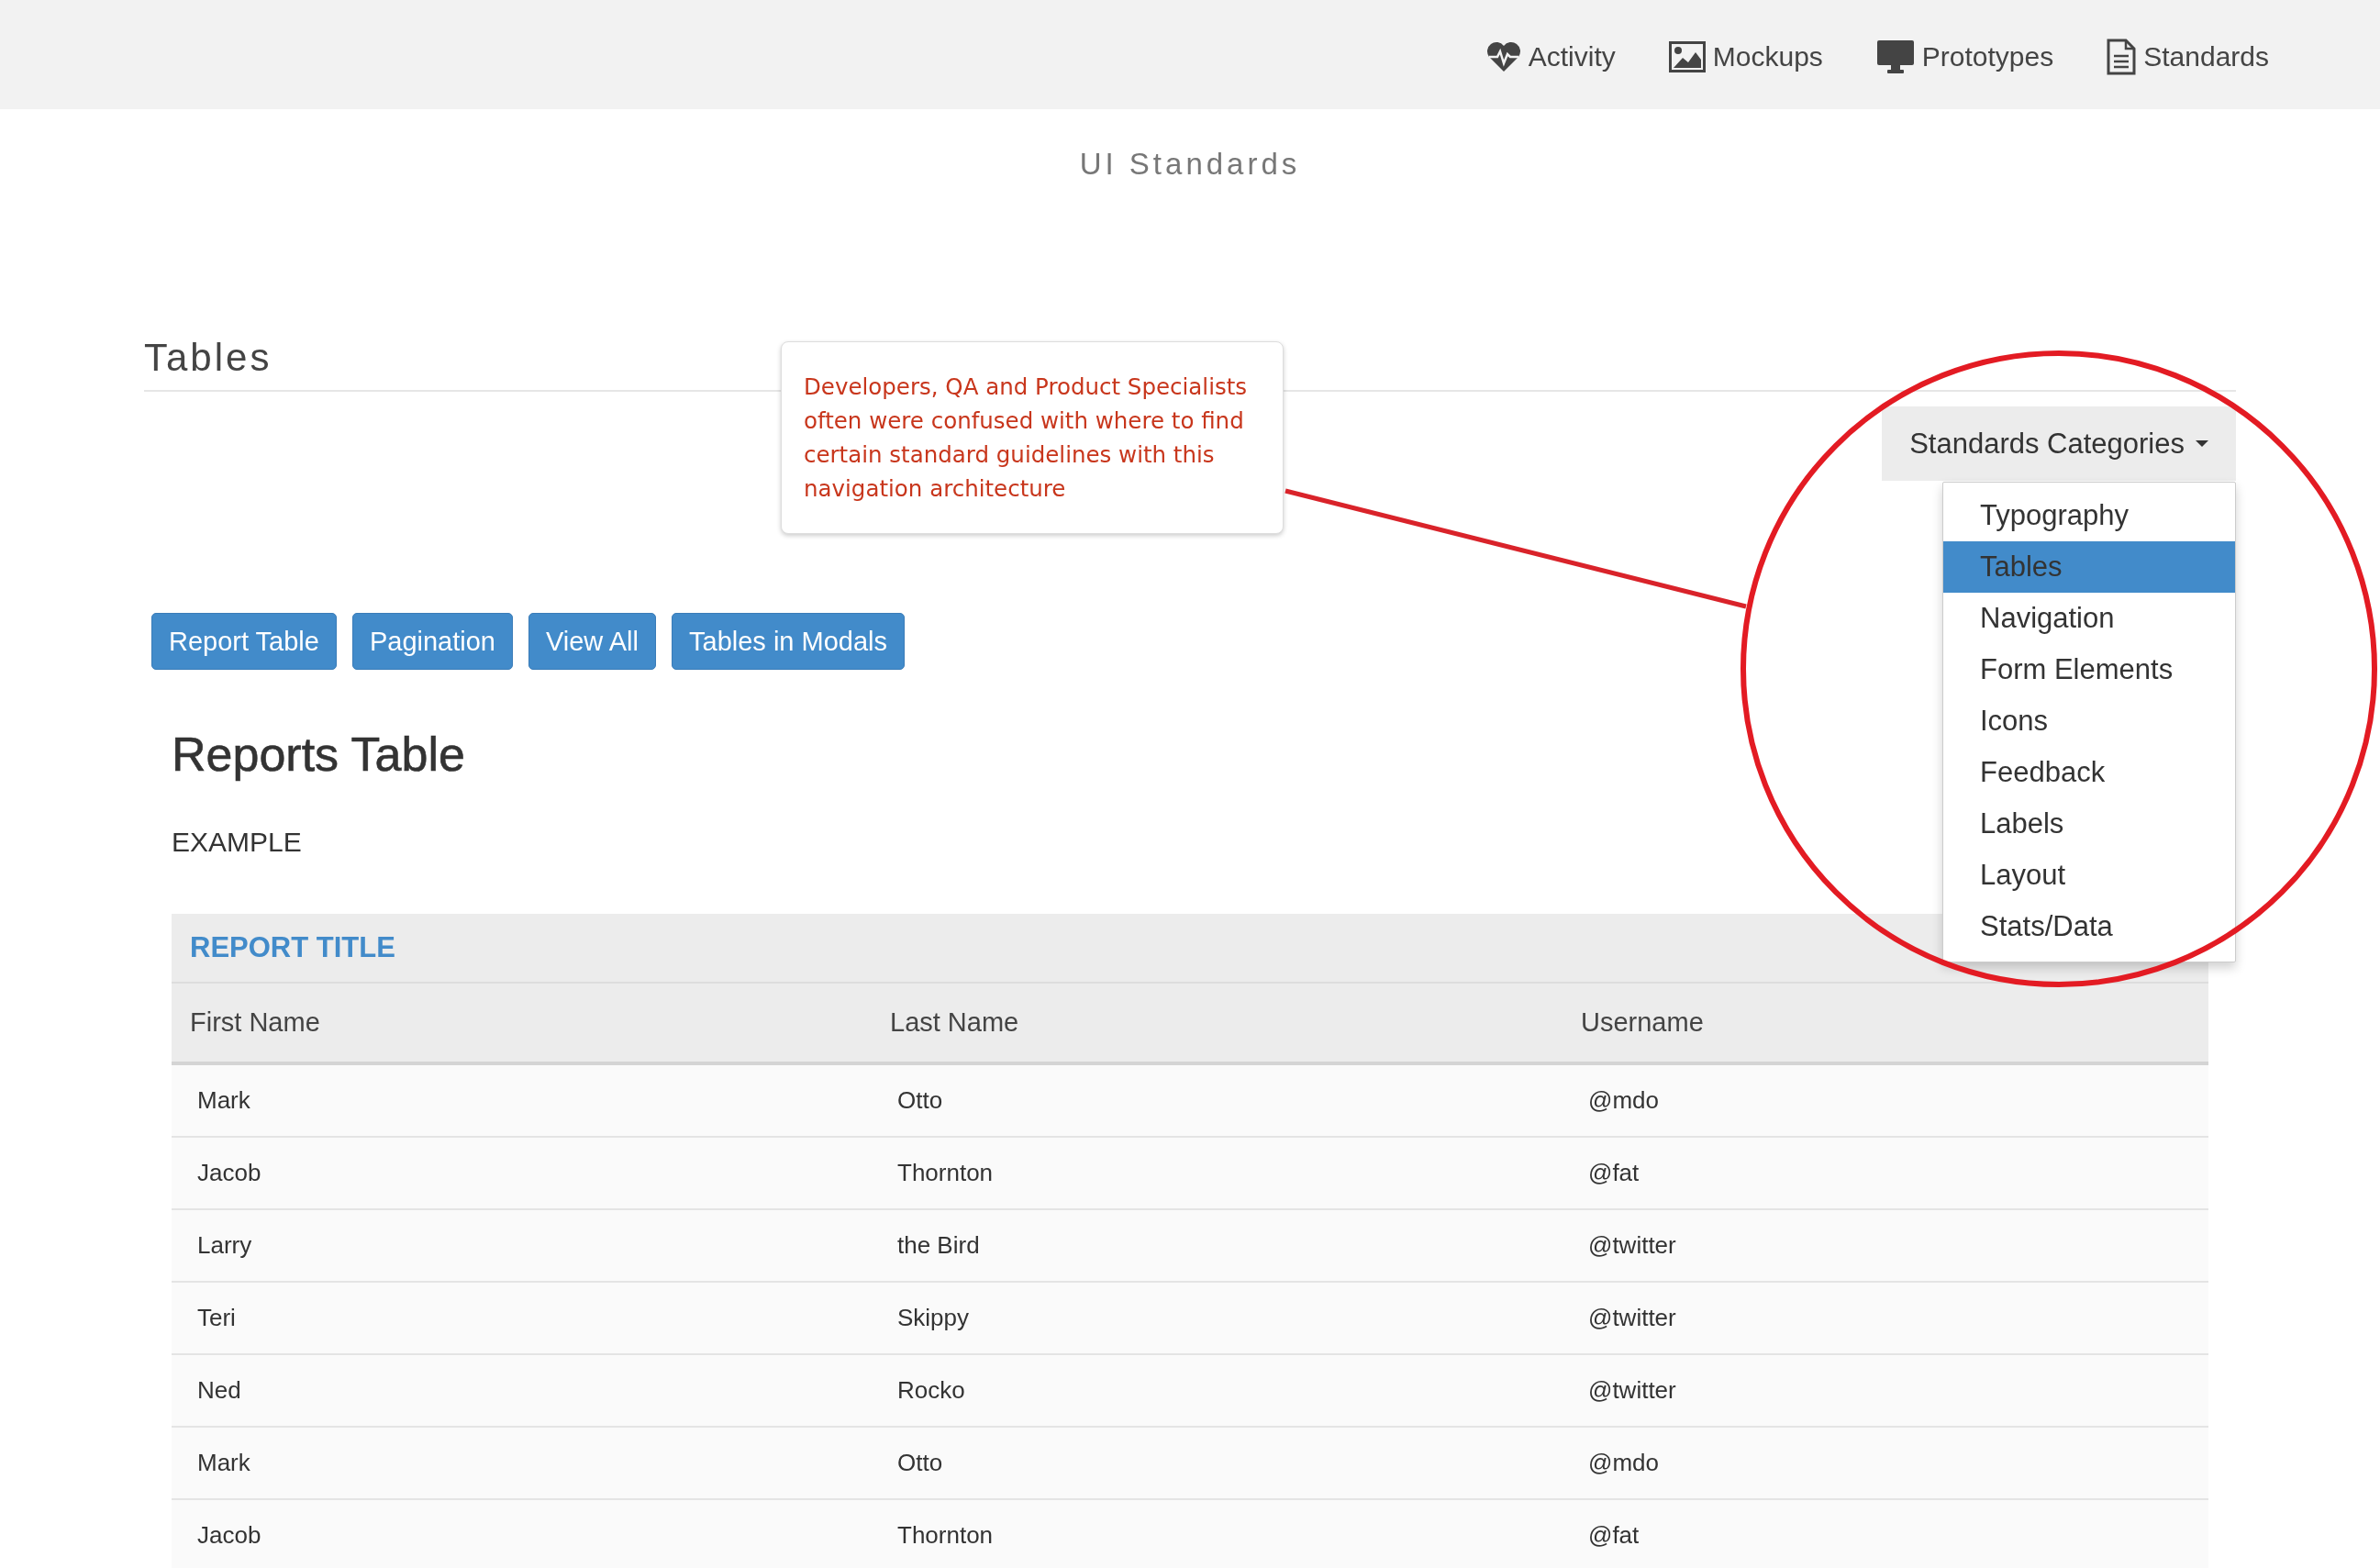  I want to click on dropdown-button: Standards Categories, so click(2059, 443).